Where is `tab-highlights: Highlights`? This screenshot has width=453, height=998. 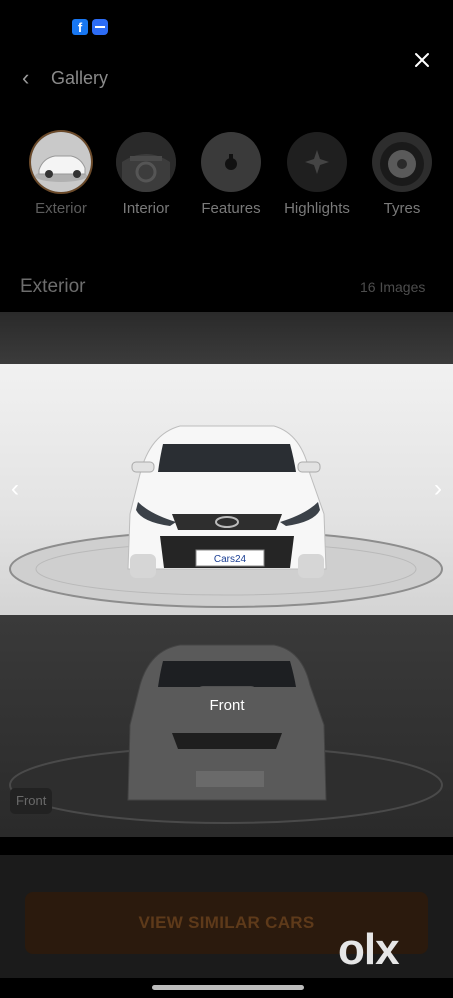
tab-highlights: Highlights is located at coordinates (317, 174).